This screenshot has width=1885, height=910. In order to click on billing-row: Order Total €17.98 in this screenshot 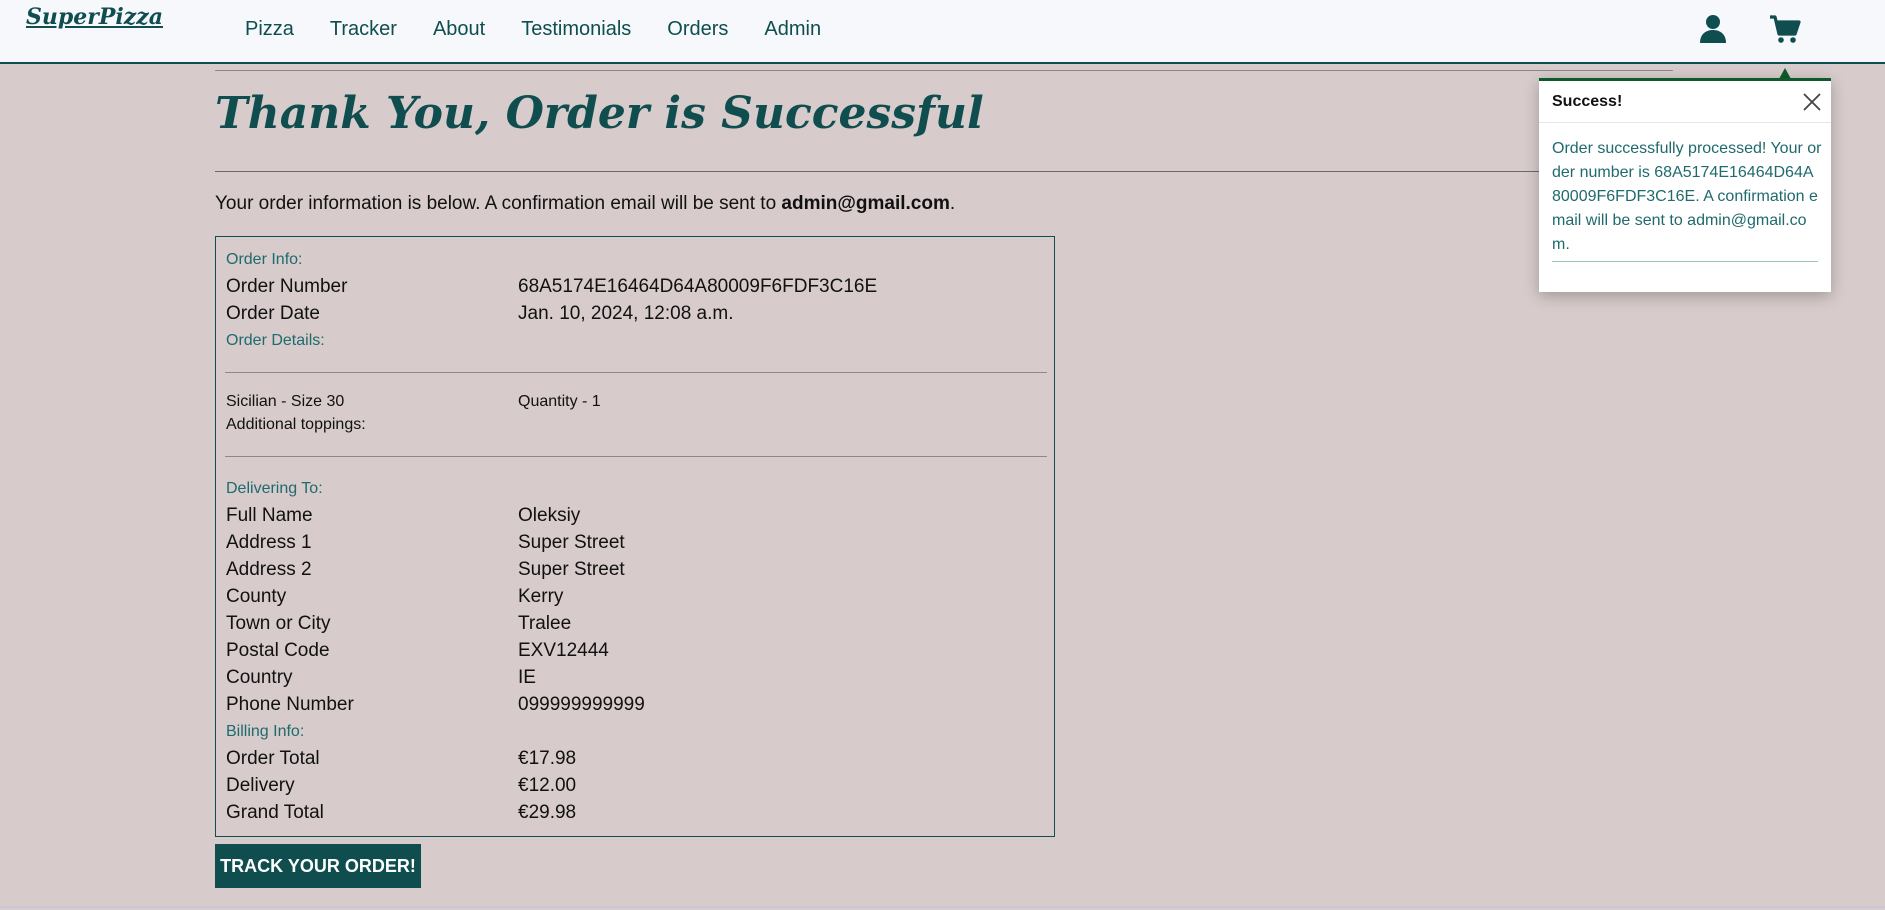, I will do `click(401, 759)`.